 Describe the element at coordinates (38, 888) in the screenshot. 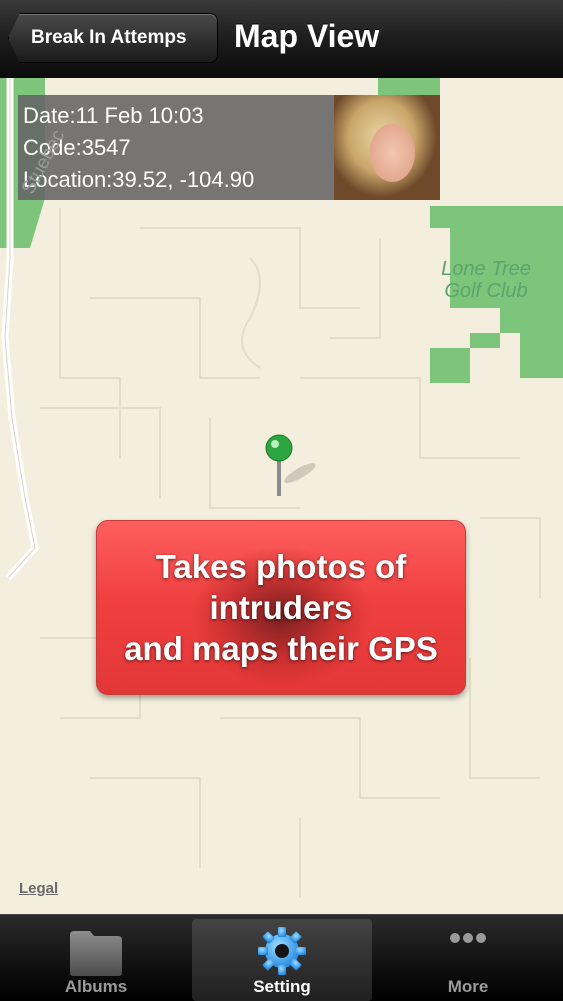

I see `legal-link: Legal` at that location.